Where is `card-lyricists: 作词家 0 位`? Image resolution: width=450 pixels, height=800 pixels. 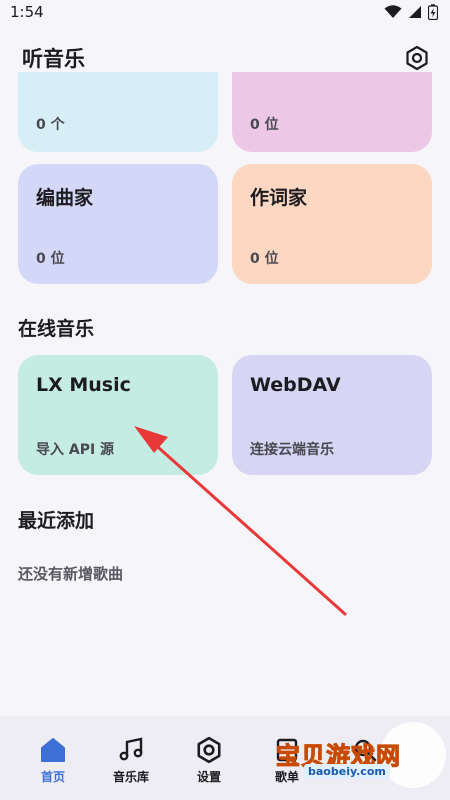
card-lyricists: 作词家 0 位 is located at coordinates (332, 224).